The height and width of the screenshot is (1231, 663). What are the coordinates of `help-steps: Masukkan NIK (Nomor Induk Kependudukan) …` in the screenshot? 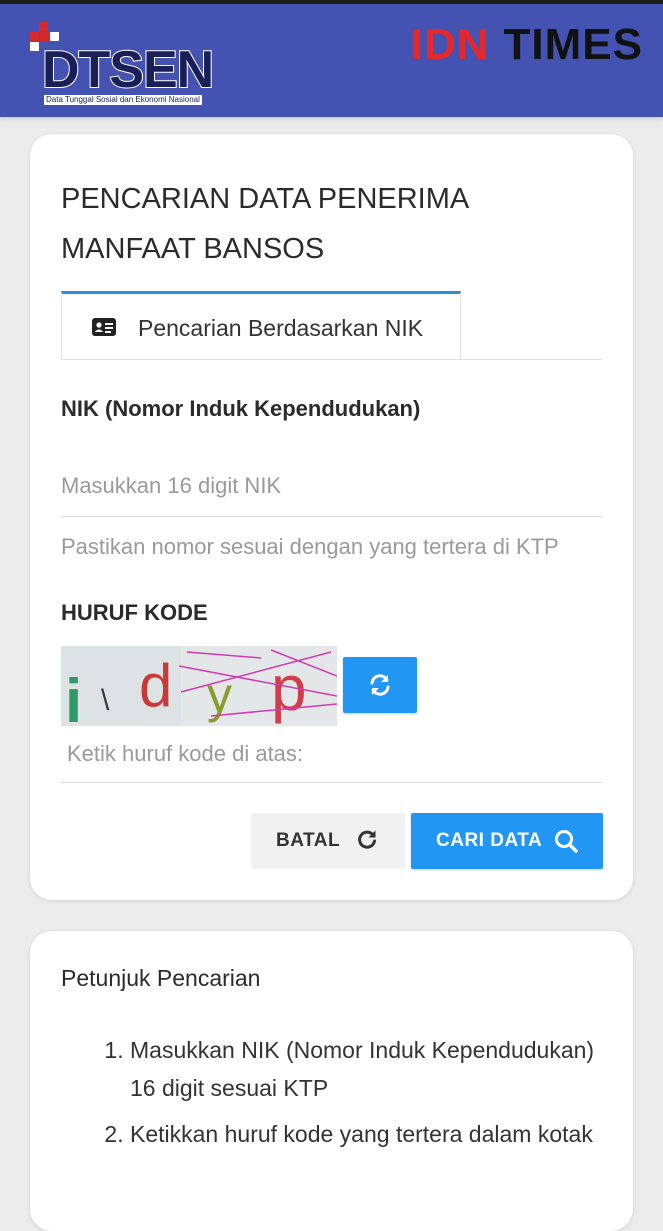 It's located at (350, 1096).